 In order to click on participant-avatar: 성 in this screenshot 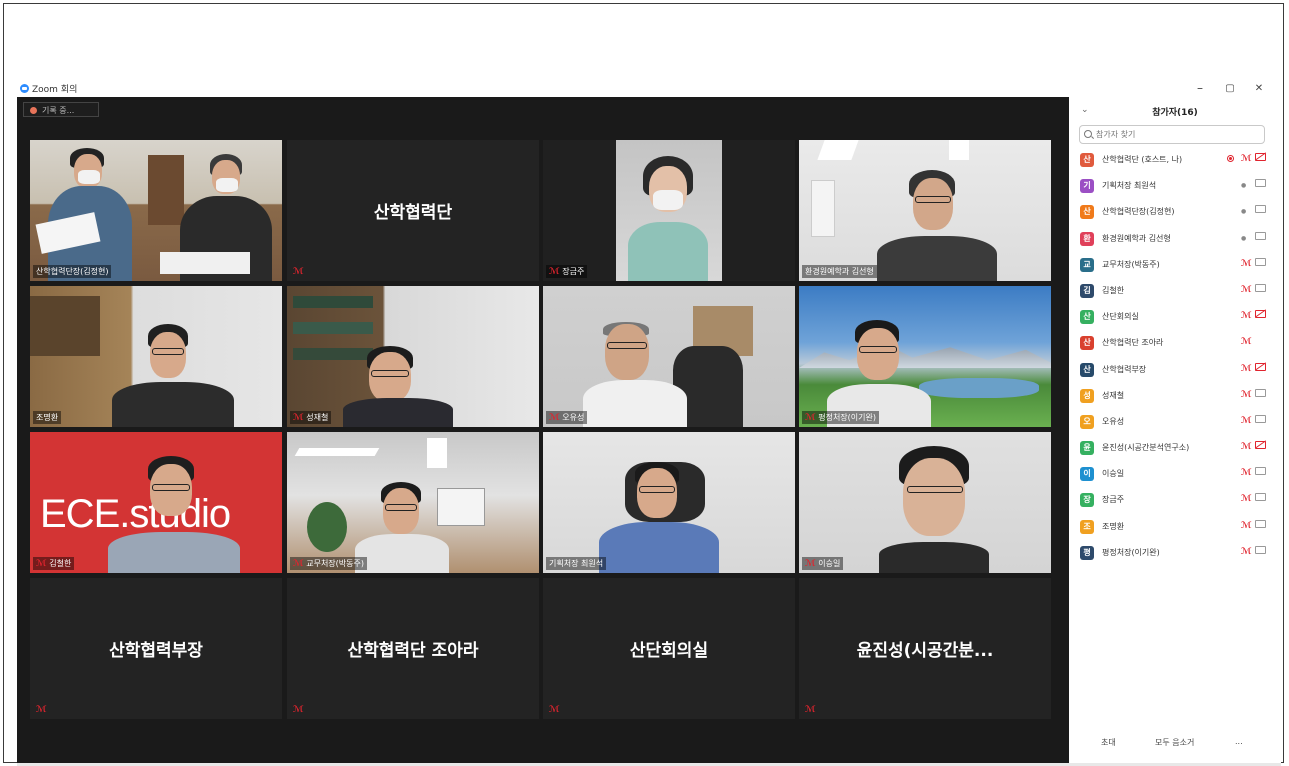, I will do `click(1087, 395)`.